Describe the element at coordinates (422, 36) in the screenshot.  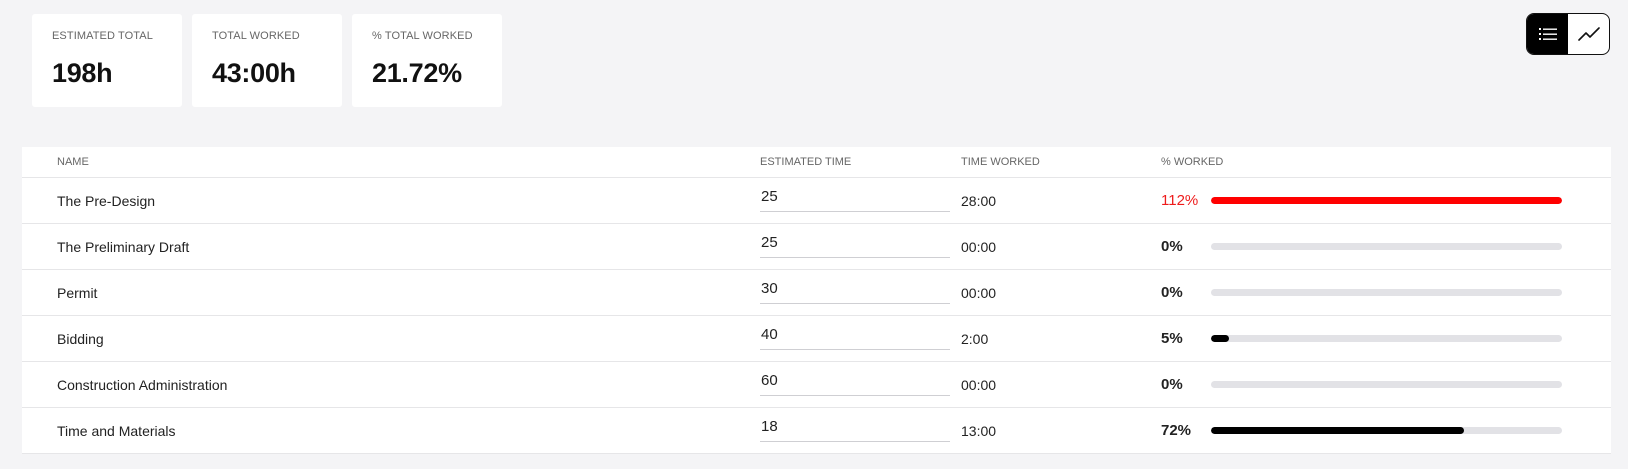
I see `pct-total-worked-label: % TOTAL WORKED` at that location.